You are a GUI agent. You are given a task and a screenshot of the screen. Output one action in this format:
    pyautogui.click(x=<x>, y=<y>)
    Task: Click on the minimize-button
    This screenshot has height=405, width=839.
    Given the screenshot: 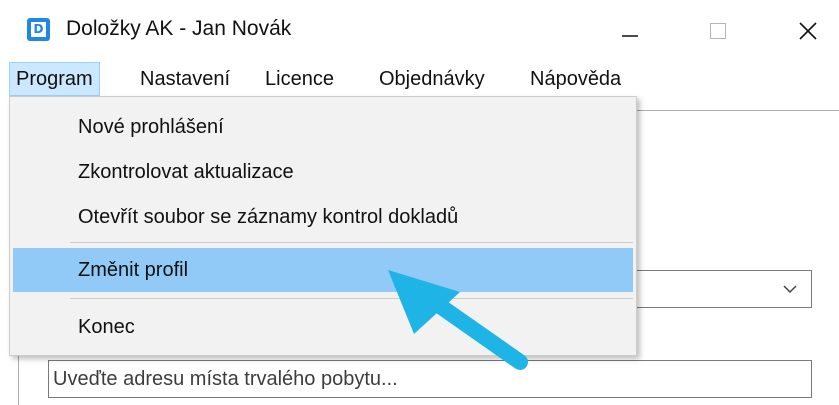 What is the action you would take?
    pyautogui.click(x=630, y=31)
    